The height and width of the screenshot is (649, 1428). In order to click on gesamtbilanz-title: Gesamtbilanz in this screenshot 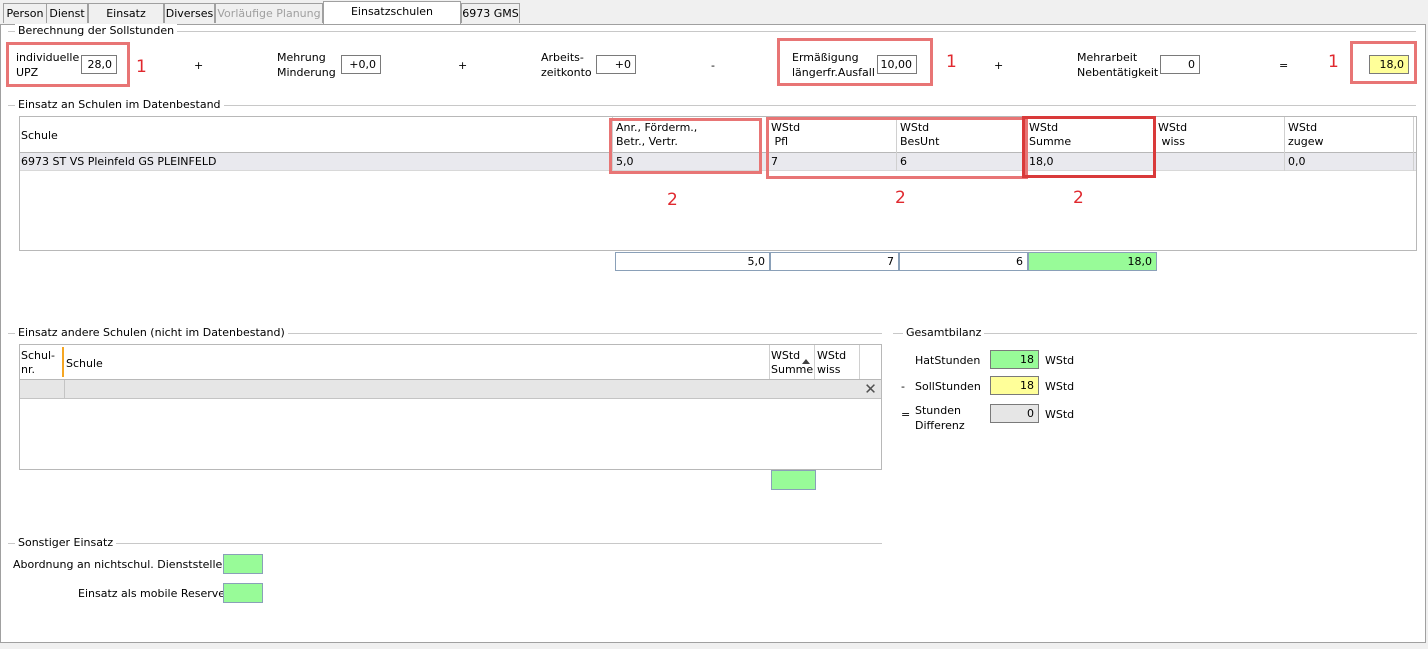, I will do `click(944, 332)`.